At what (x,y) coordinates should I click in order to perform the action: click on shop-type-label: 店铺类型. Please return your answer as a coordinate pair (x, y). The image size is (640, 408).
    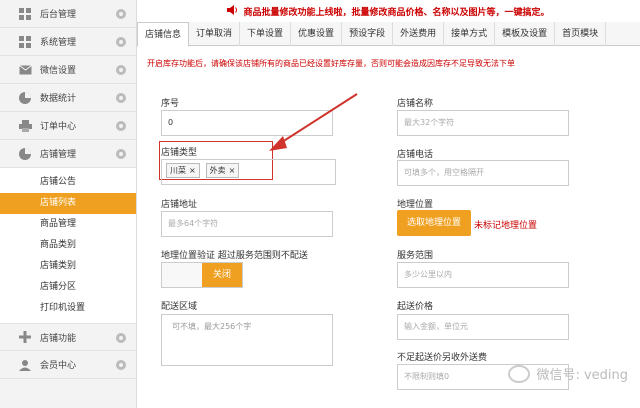
    Looking at the image, I should click on (179, 153).